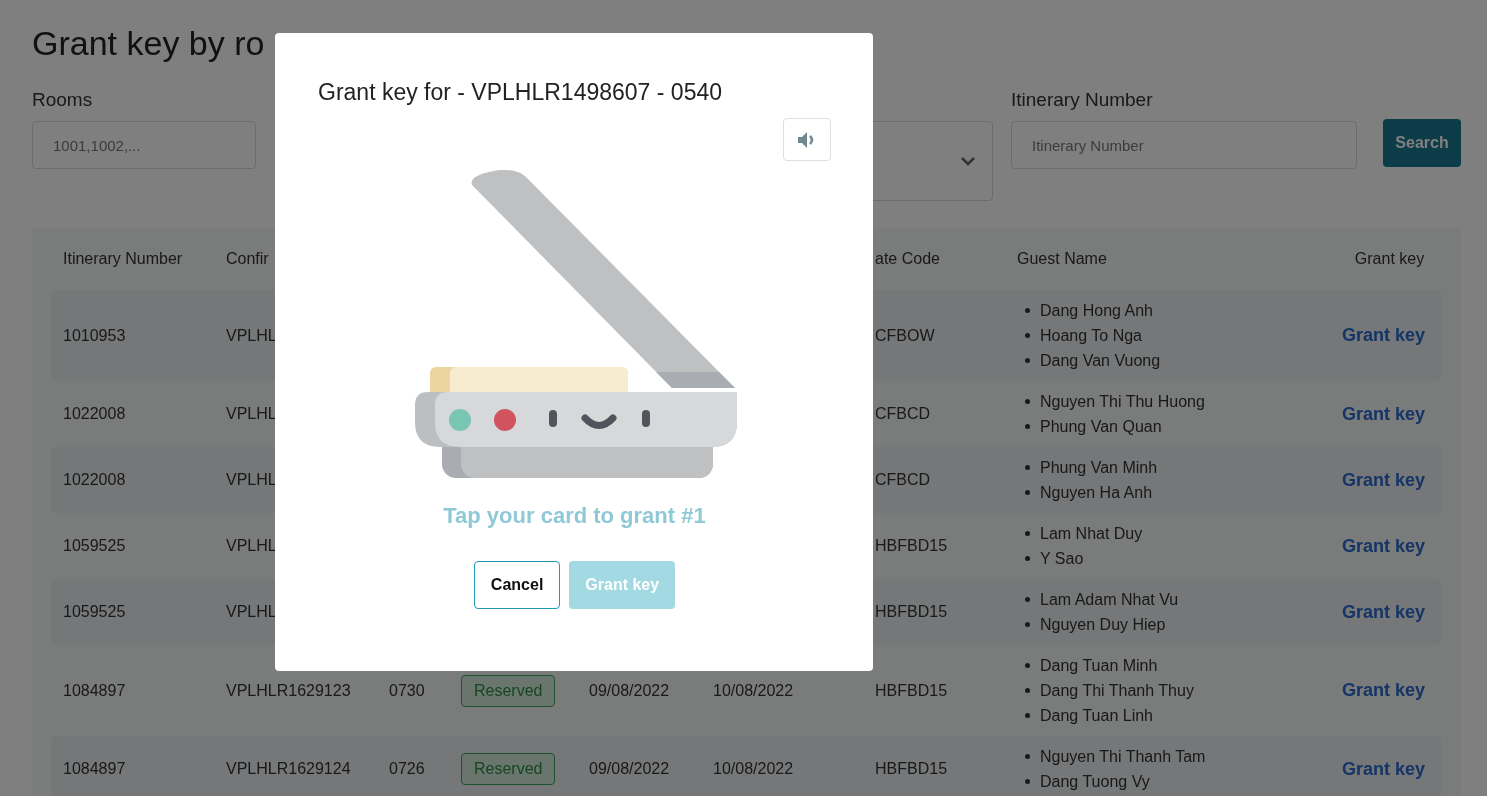 The image size is (1487, 796). Describe the element at coordinates (1103, 625) in the screenshot. I see `guest-name: Nguyen Duy Hiep` at that location.